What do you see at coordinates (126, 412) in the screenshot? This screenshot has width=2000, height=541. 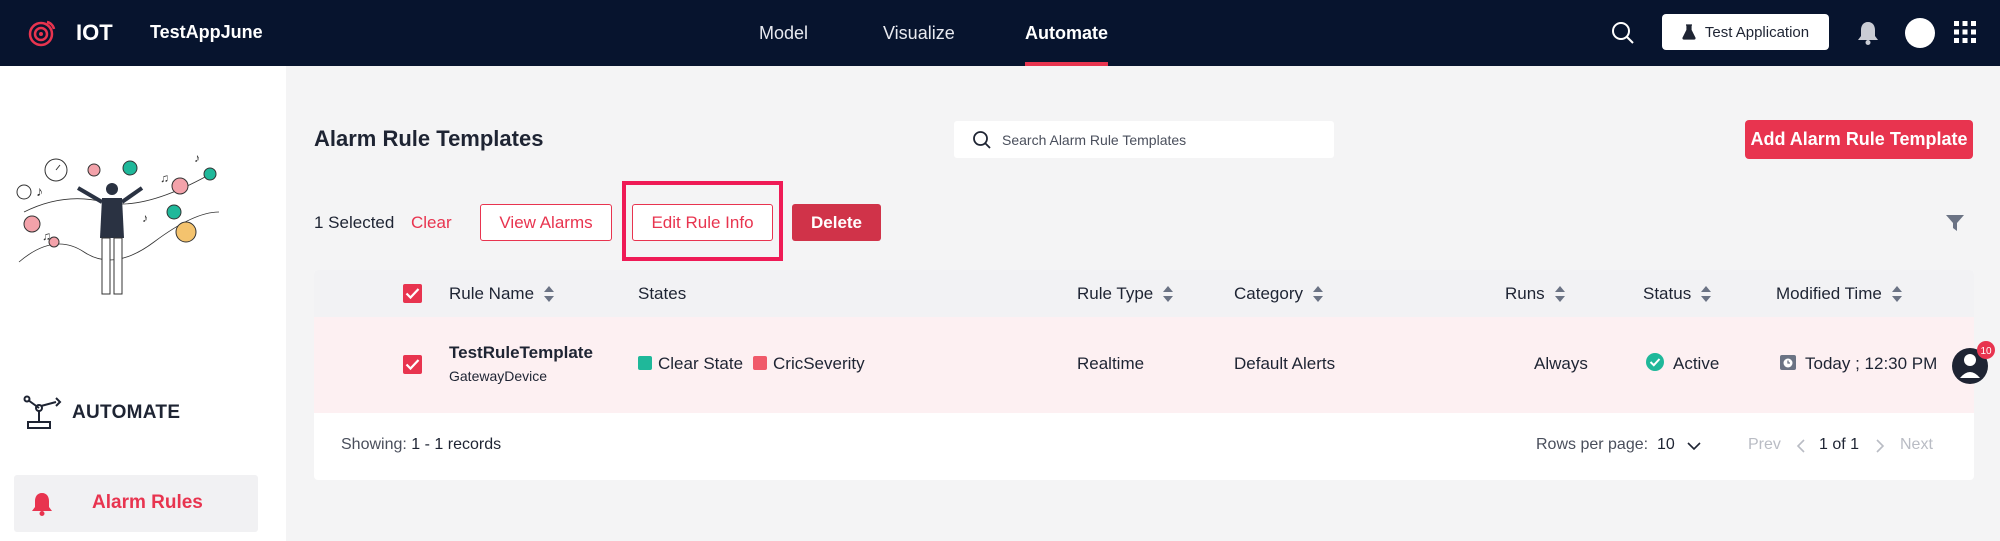 I see `sidebar-section-title: AUTOMATE` at bounding box center [126, 412].